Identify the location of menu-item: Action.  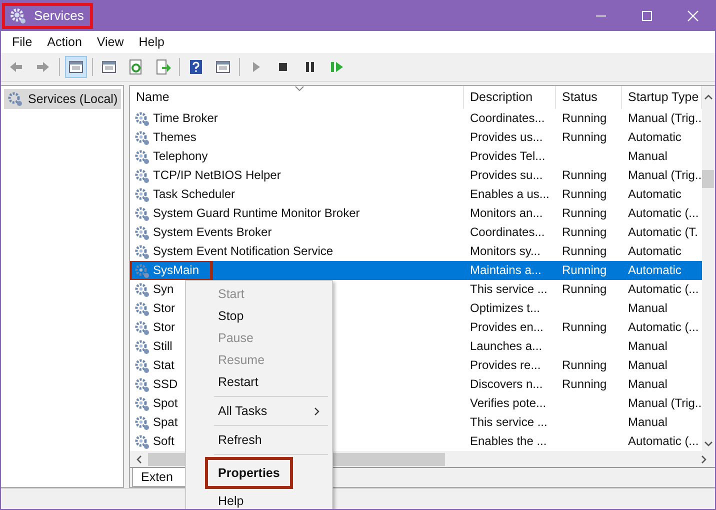
(64, 42).